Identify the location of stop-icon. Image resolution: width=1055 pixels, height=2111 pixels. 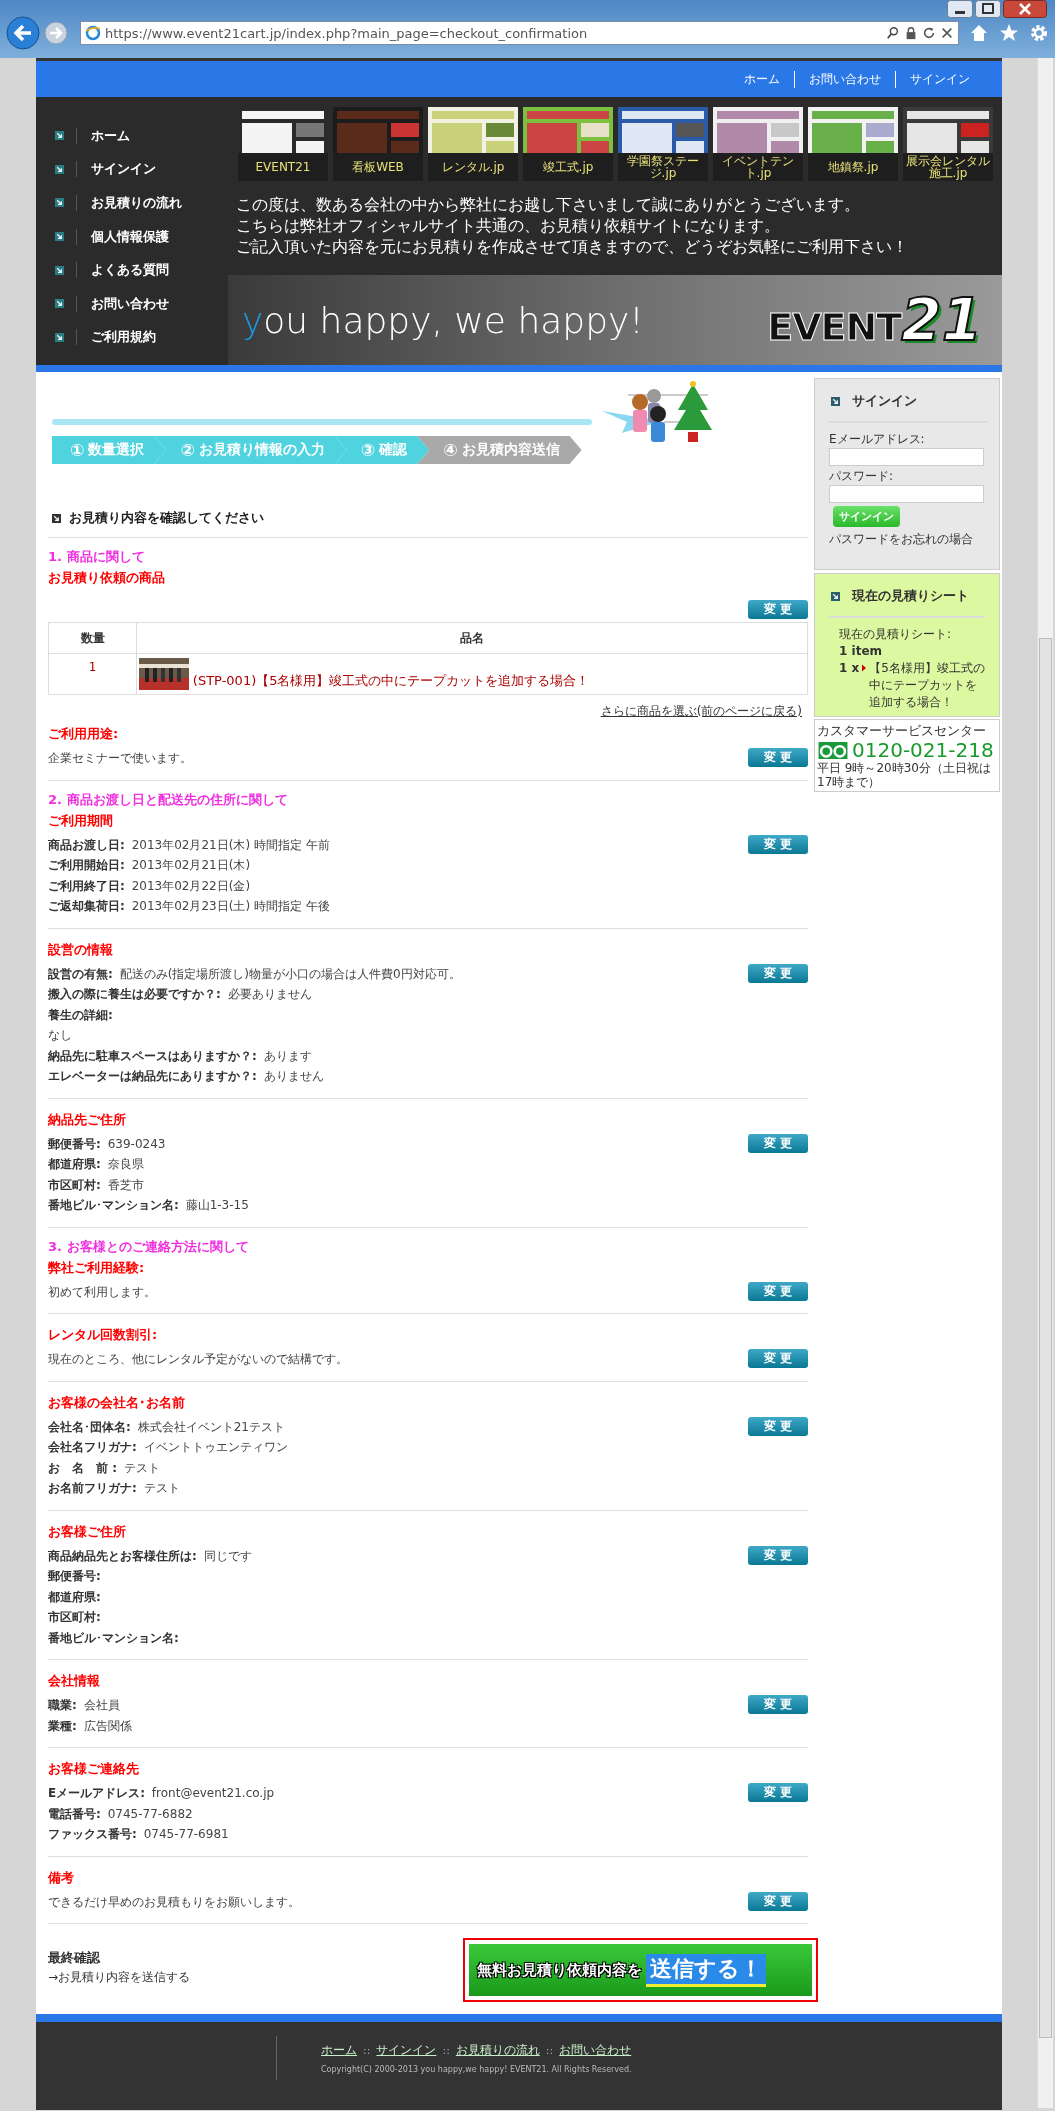
(947, 33).